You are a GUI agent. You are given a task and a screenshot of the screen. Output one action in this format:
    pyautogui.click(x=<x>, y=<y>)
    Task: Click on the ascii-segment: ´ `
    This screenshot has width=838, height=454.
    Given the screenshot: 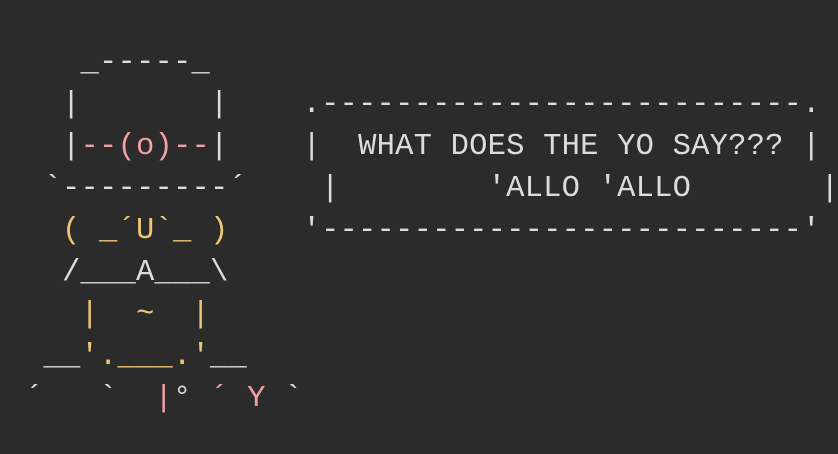 What is the action you would take?
    pyautogui.click(x=90, y=399)
    